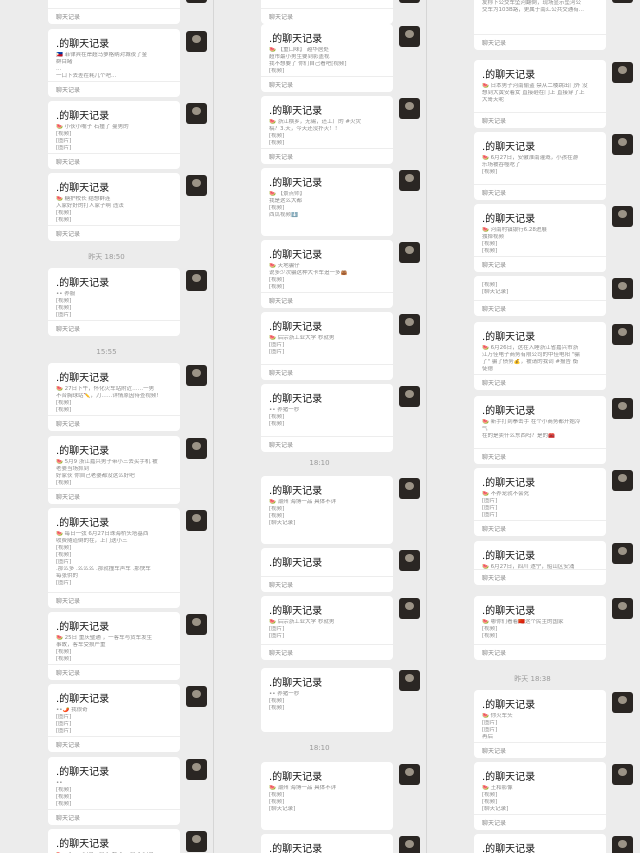 The width and height of the screenshot is (640, 853). I want to click on chat-record-card: .的聊天记录 •• 养猪一秒 [视频] [视频] 聊天记录, so click(327, 418).